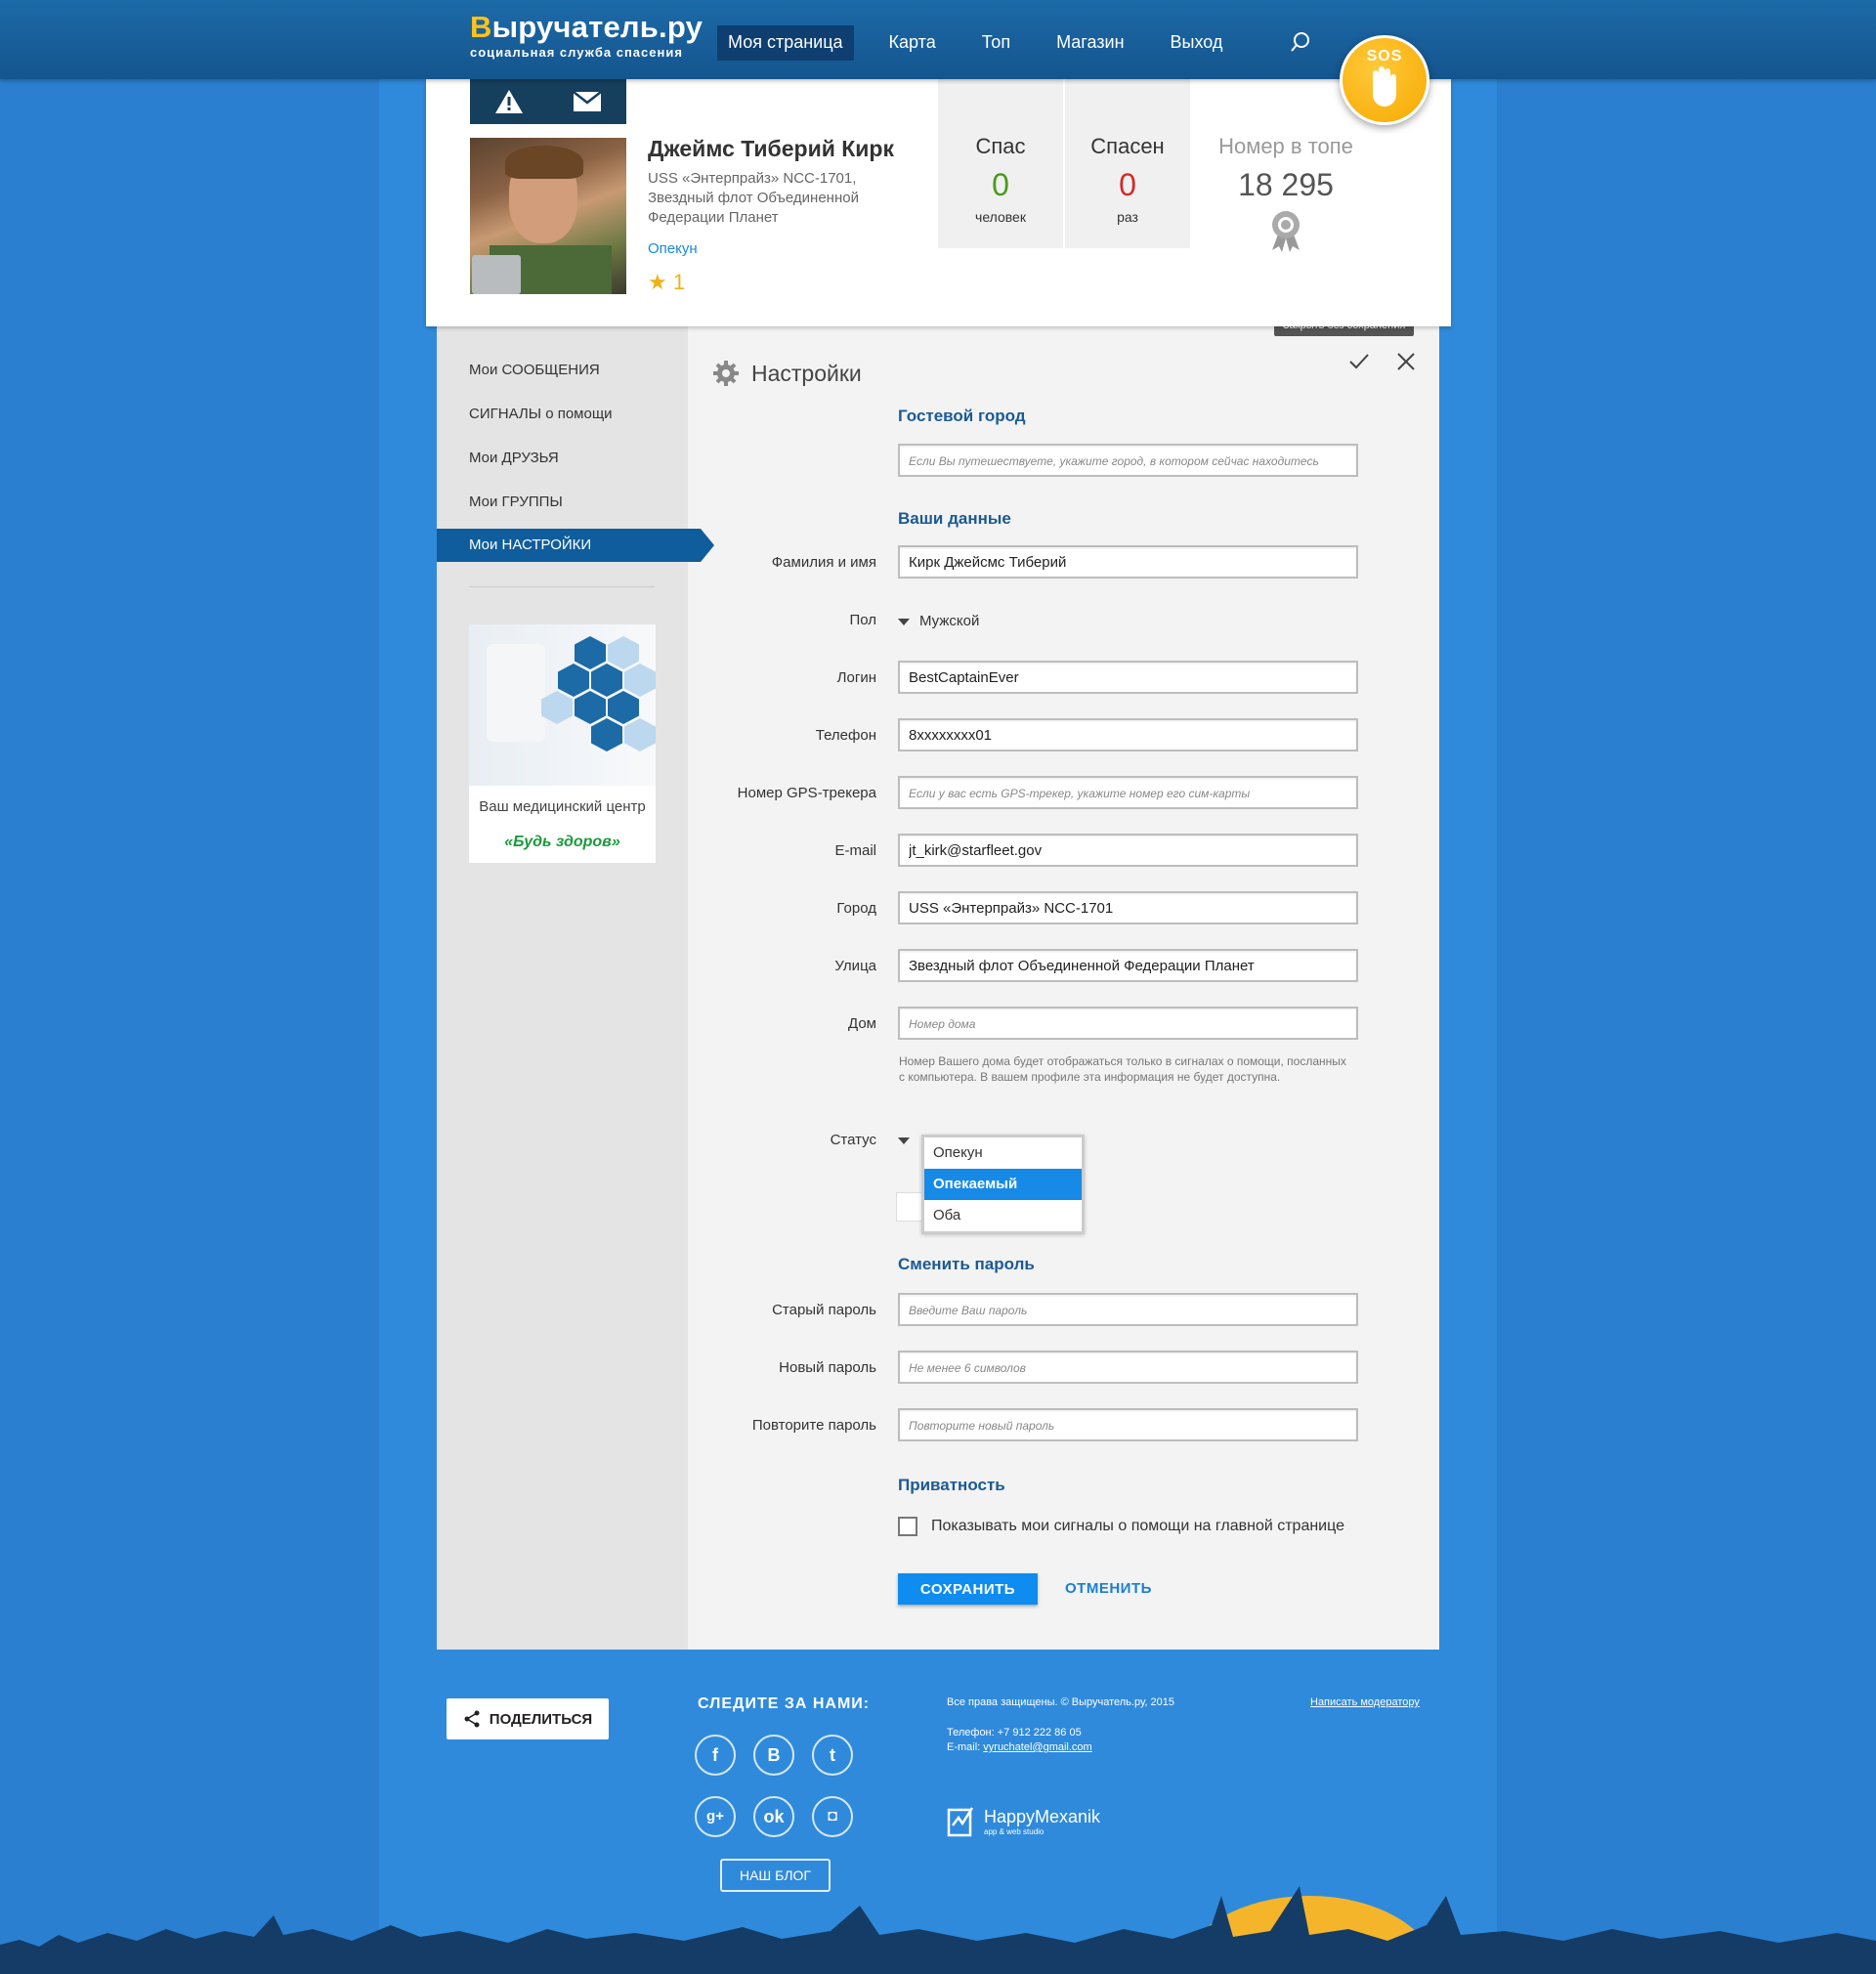  Describe the element at coordinates (1128, 1023) in the screenshot. I see `house-field` at that location.